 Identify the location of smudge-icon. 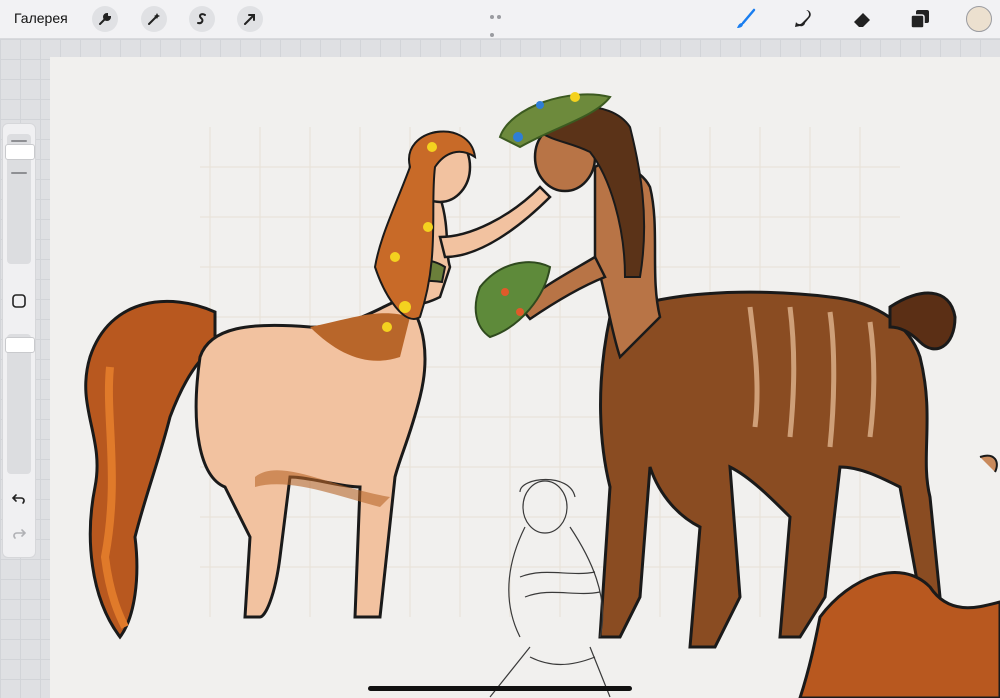
(803, 19).